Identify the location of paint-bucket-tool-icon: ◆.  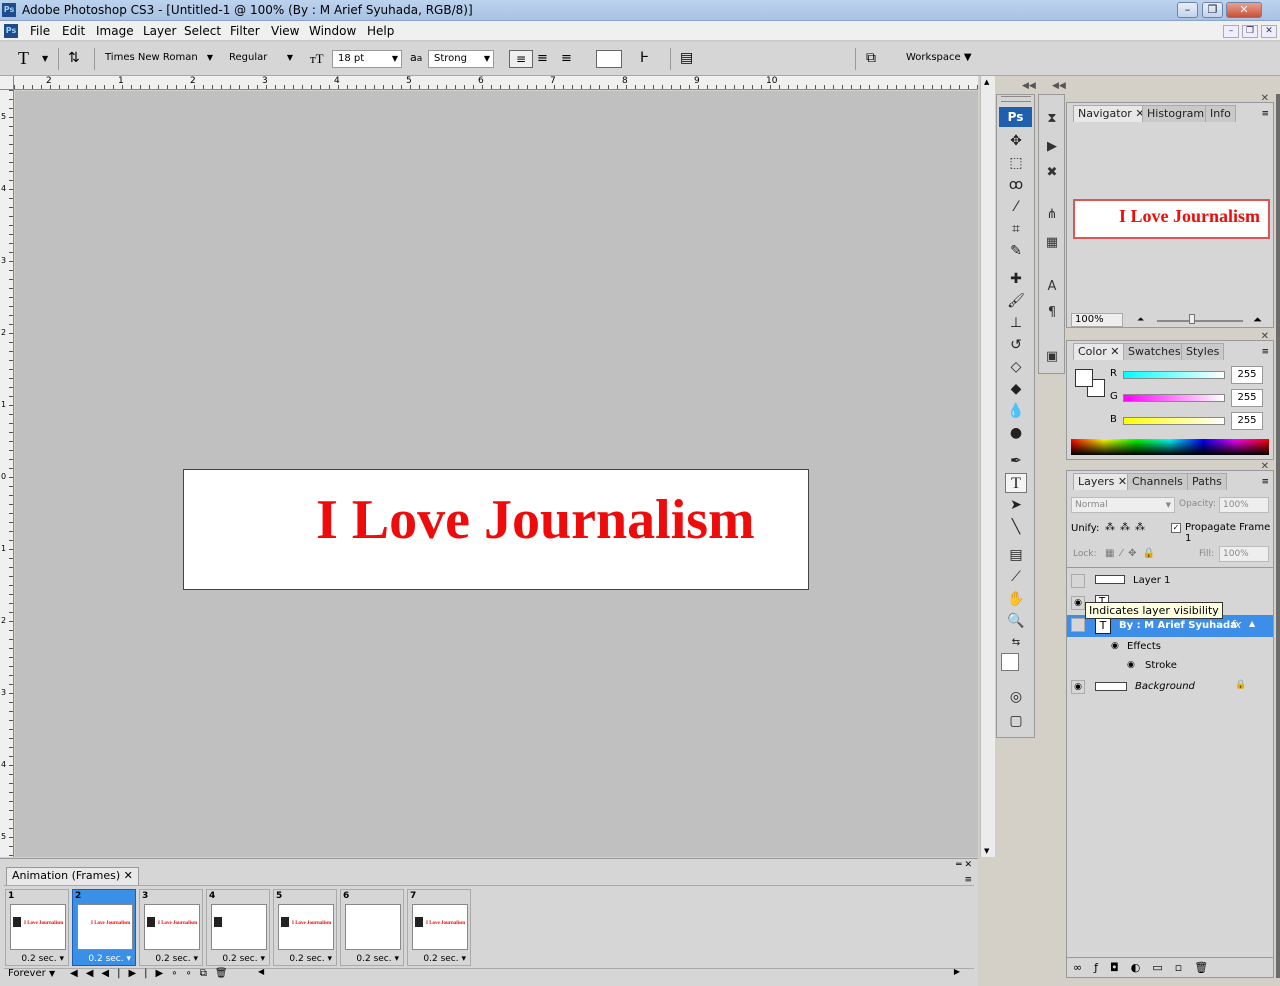
(1016, 389).